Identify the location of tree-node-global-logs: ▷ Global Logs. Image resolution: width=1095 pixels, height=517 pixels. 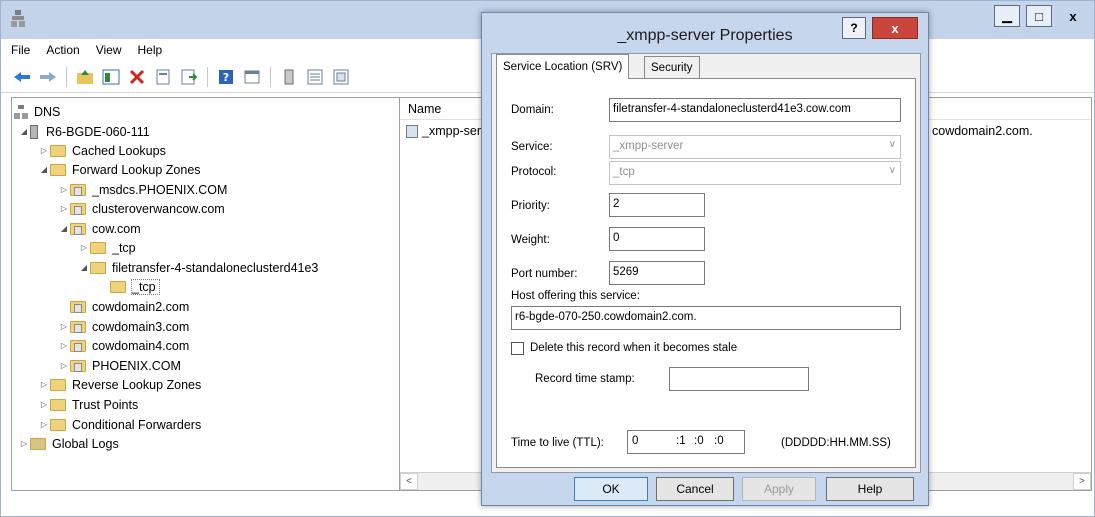
(68, 443).